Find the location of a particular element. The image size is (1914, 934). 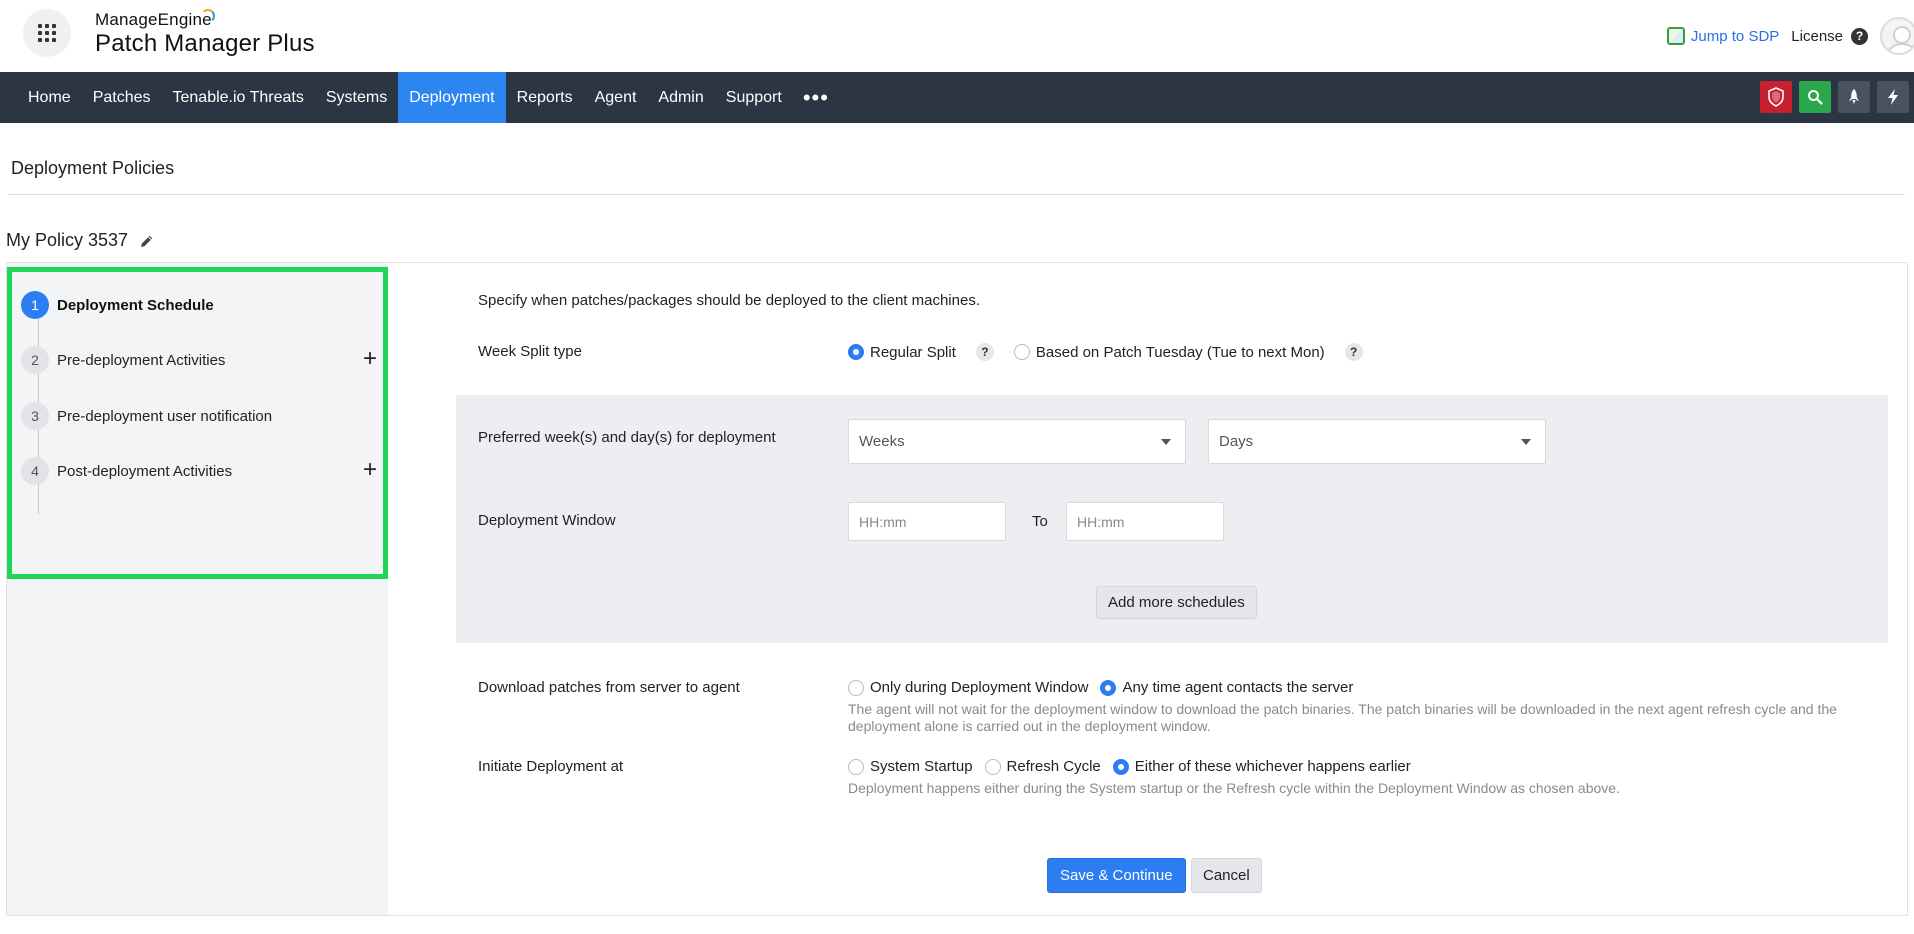

quick-launch-button is located at coordinates (1854, 97).